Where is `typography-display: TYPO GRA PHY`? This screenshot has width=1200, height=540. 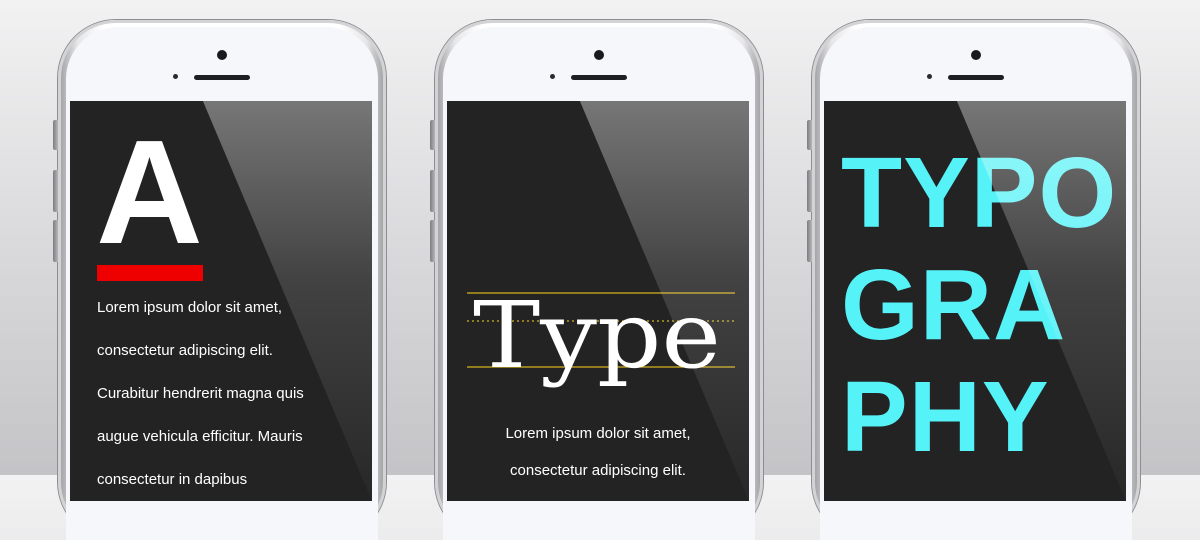
typography-display: TYPO GRA PHY is located at coordinates (979, 305).